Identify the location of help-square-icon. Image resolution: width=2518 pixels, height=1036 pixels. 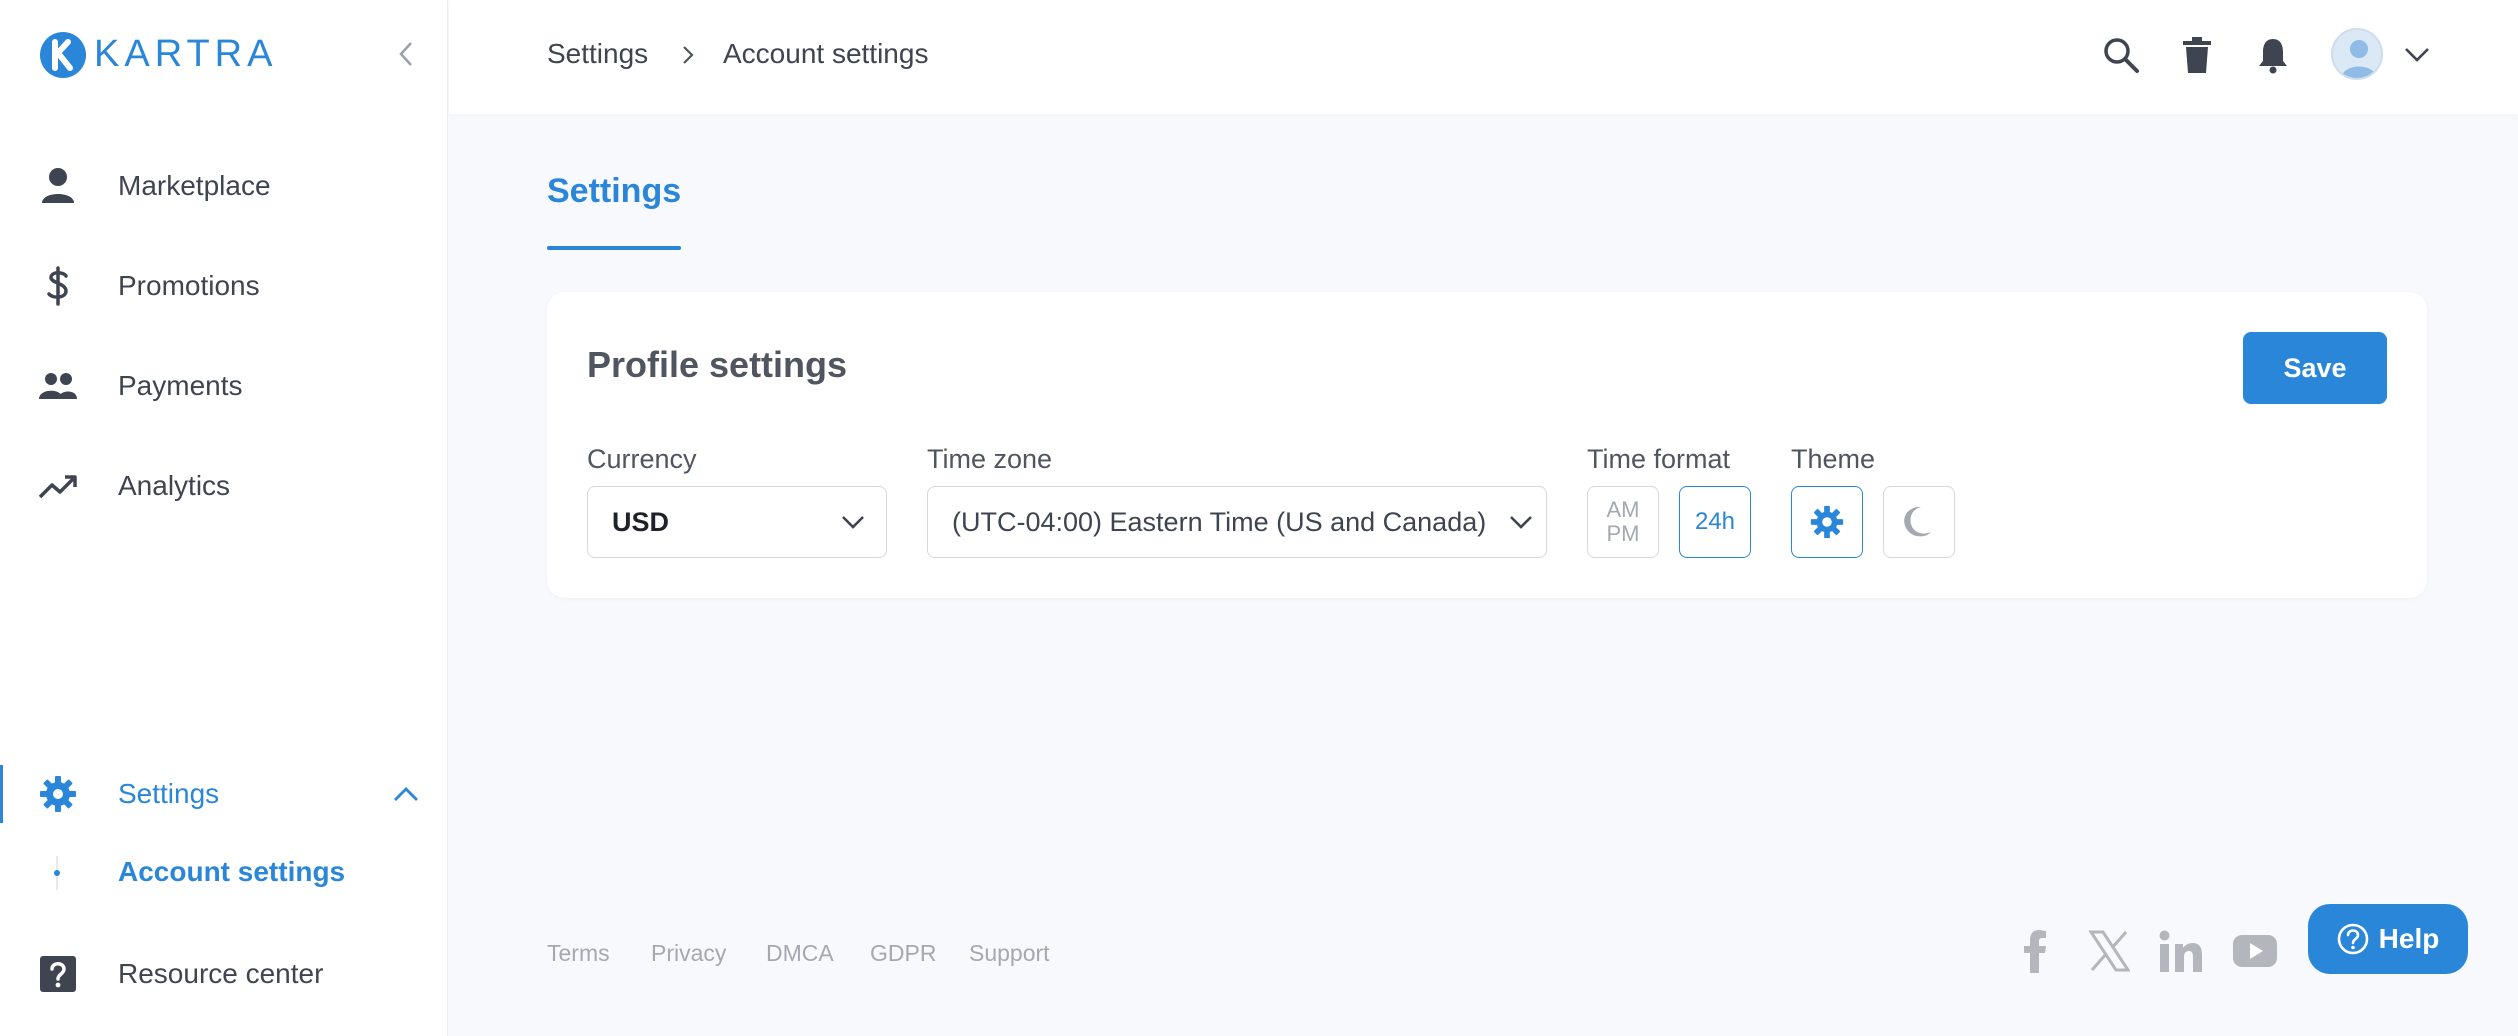
(58, 974).